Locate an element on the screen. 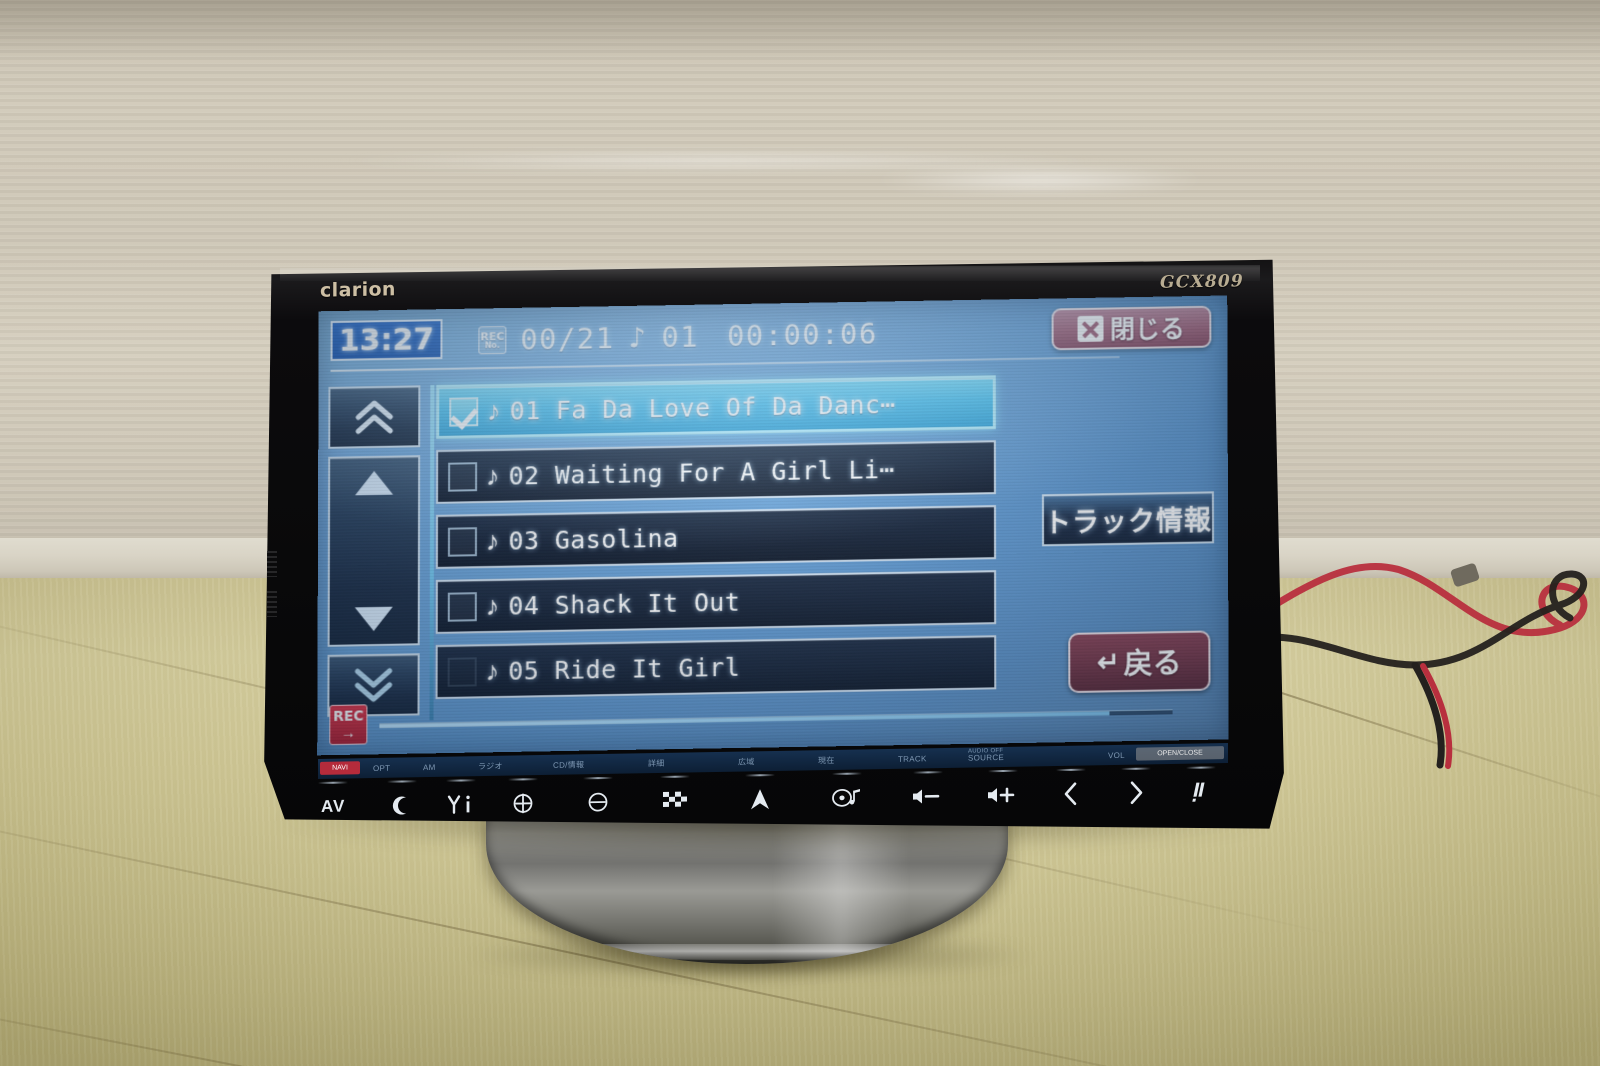 Image resolution: width=1600 pixels, height=1066 pixels. rec-indicator-line2: → is located at coordinates (348, 733).